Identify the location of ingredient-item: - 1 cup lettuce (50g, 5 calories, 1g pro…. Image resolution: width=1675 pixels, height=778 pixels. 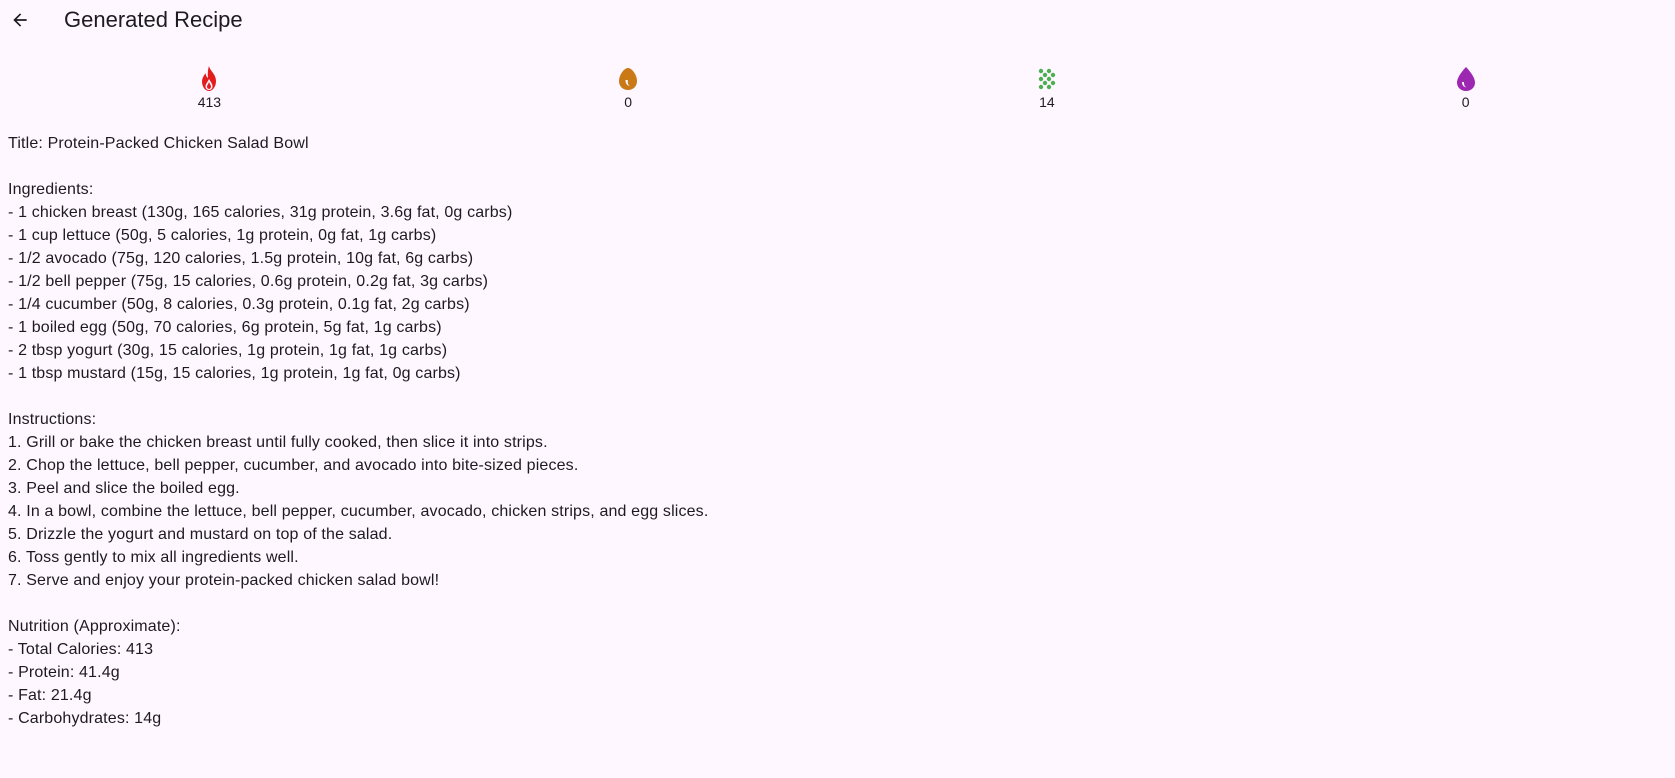
(222, 235).